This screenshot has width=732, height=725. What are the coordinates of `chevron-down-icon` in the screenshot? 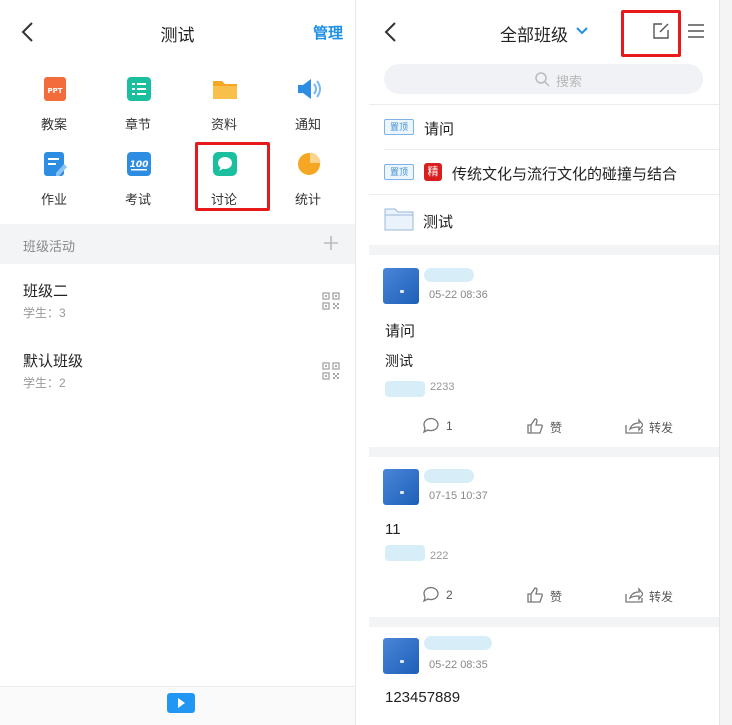 It's located at (582, 31).